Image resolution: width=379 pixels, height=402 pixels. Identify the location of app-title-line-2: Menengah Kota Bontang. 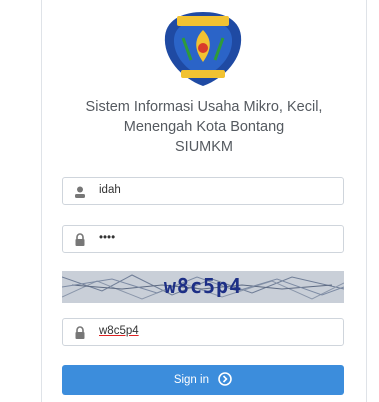
(204, 127).